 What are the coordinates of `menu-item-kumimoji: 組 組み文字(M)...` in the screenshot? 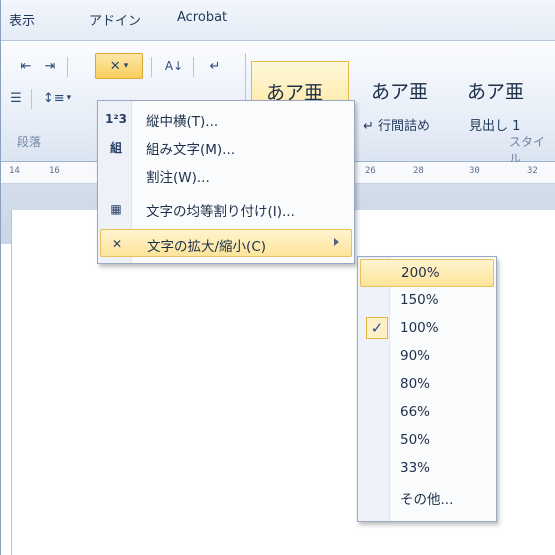 It's located at (226, 147).